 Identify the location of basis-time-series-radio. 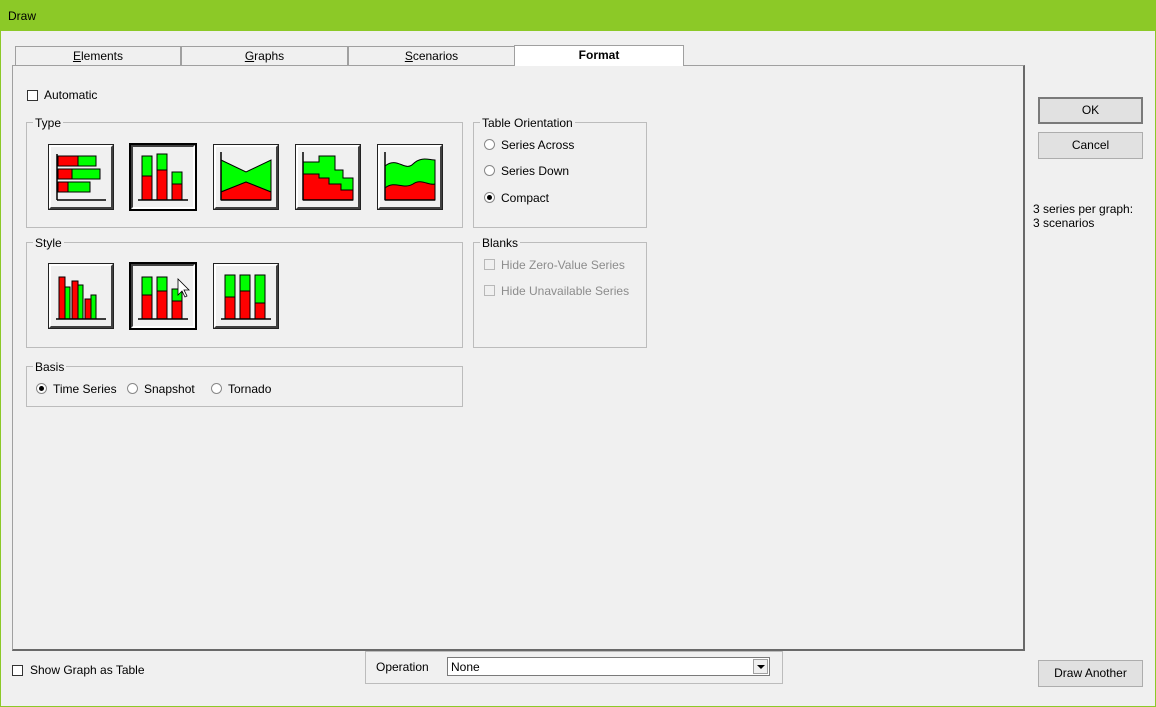
(41, 388).